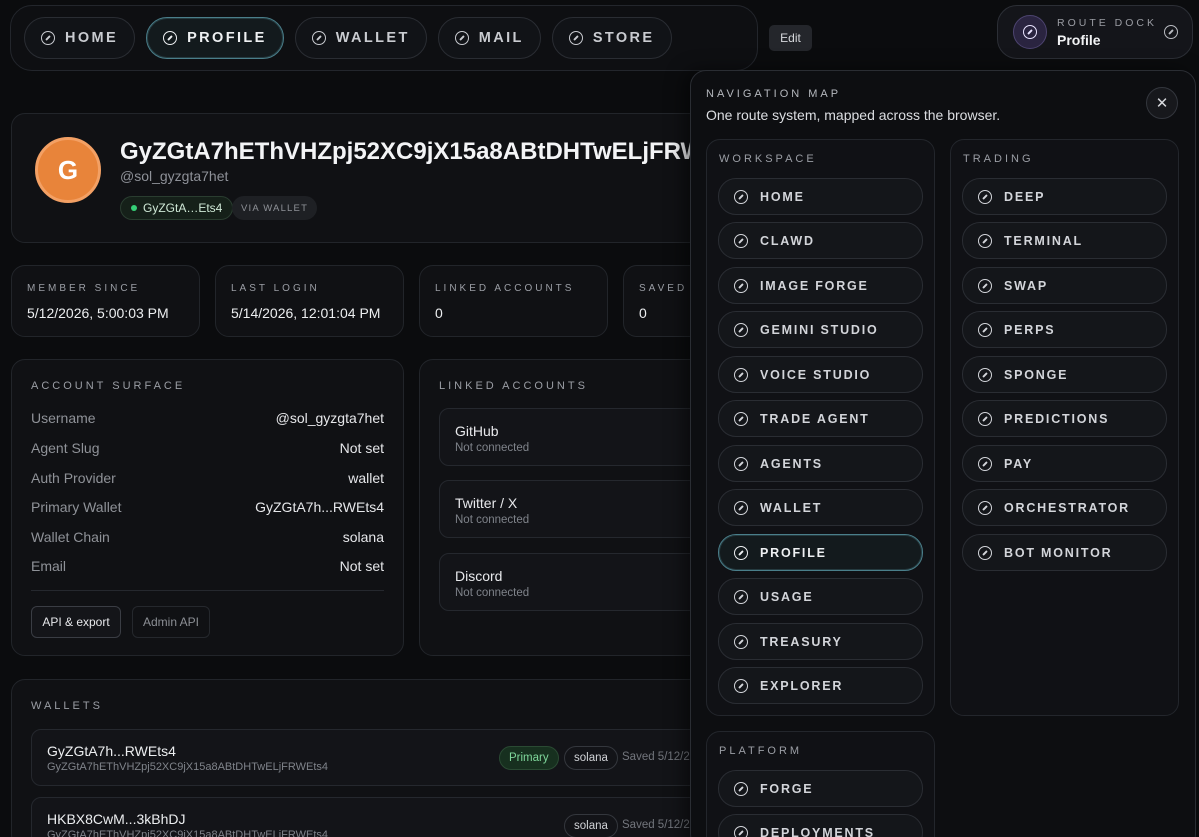 The image size is (1199, 837). I want to click on stat-label: MEMBER SINCE, so click(84, 288).